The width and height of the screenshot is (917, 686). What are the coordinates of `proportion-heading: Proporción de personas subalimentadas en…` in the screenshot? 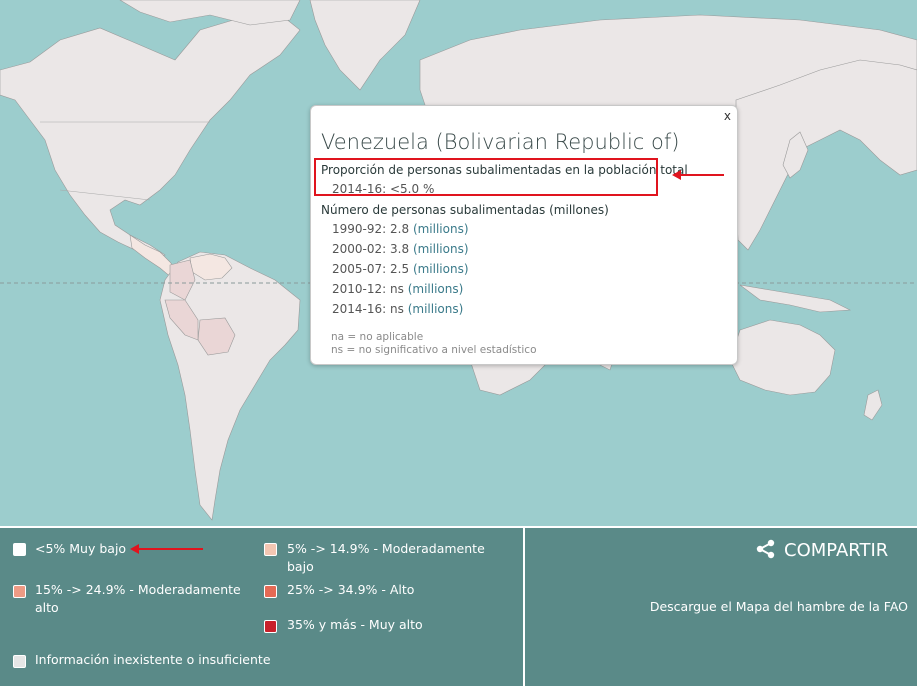 It's located at (504, 170).